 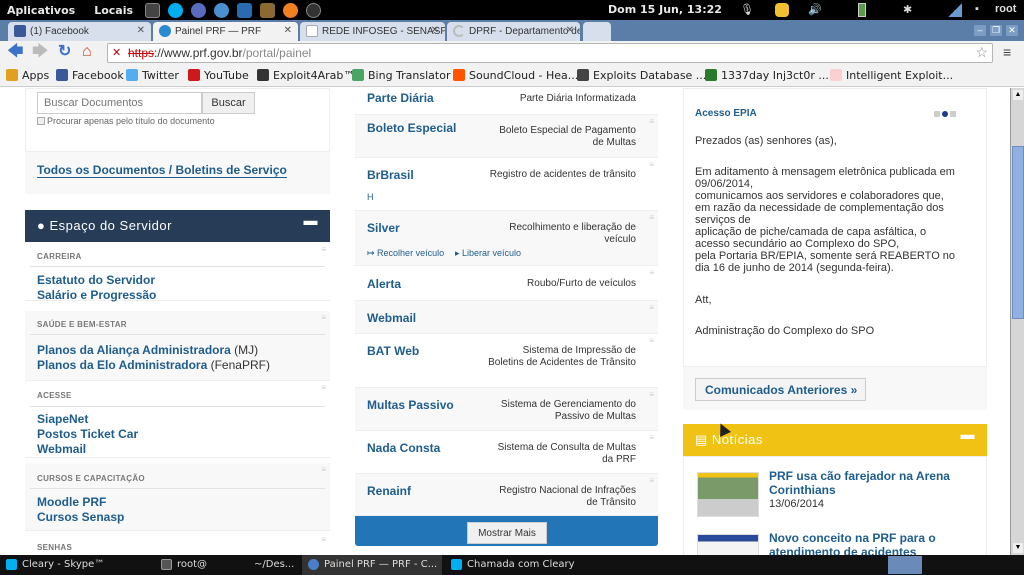 I want to click on scrollbar-thumb, so click(x=1018, y=232).